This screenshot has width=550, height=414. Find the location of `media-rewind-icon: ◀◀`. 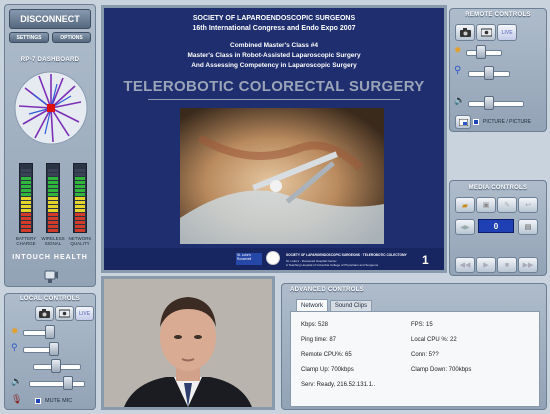

media-rewind-icon: ◀◀ is located at coordinates (465, 265).